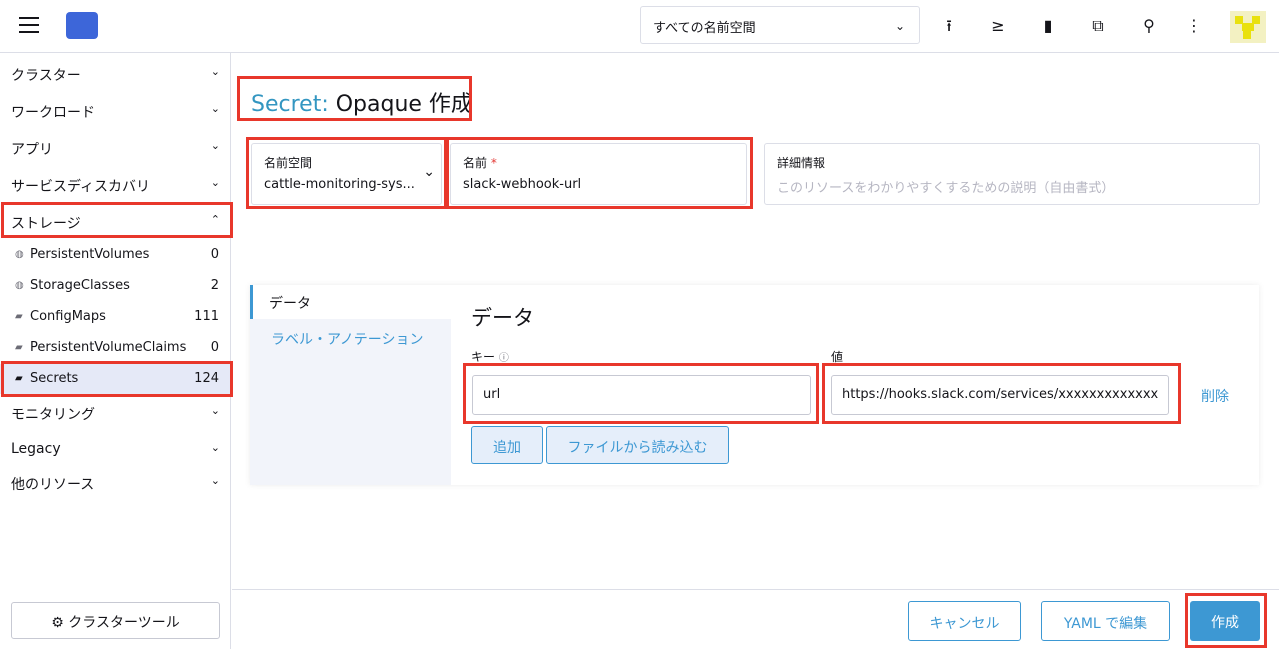  I want to click on sidebar-item-count: 111, so click(206, 316).